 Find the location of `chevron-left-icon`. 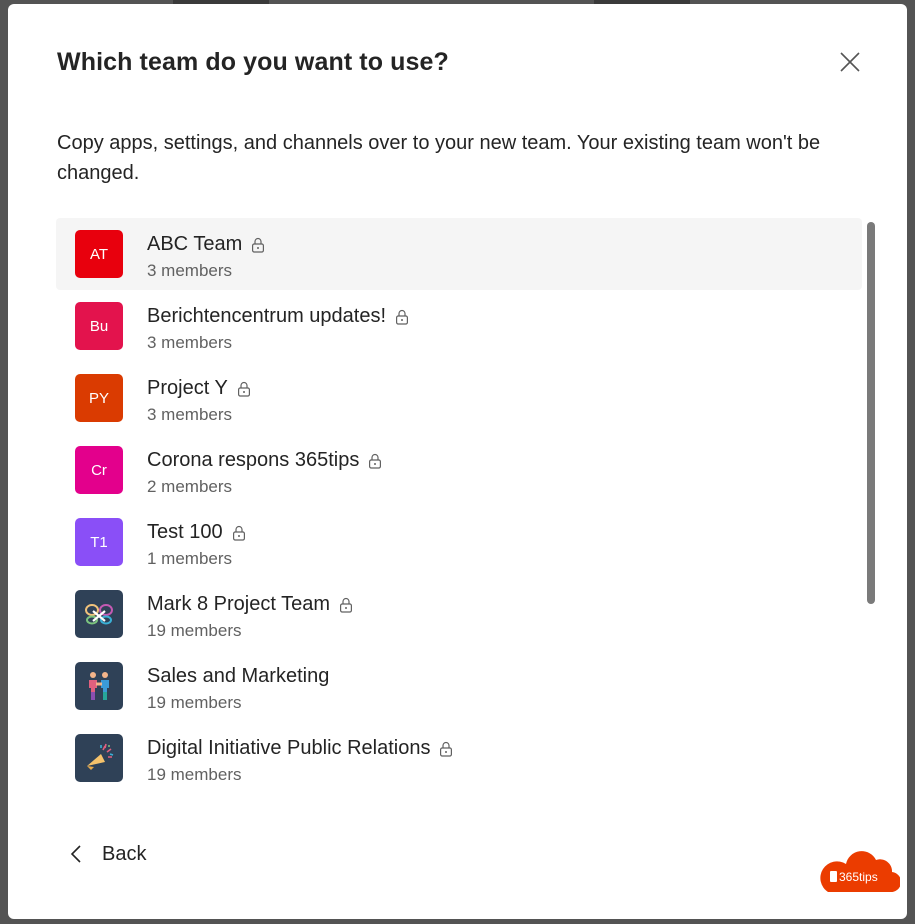

chevron-left-icon is located at coordinates (75, 854).